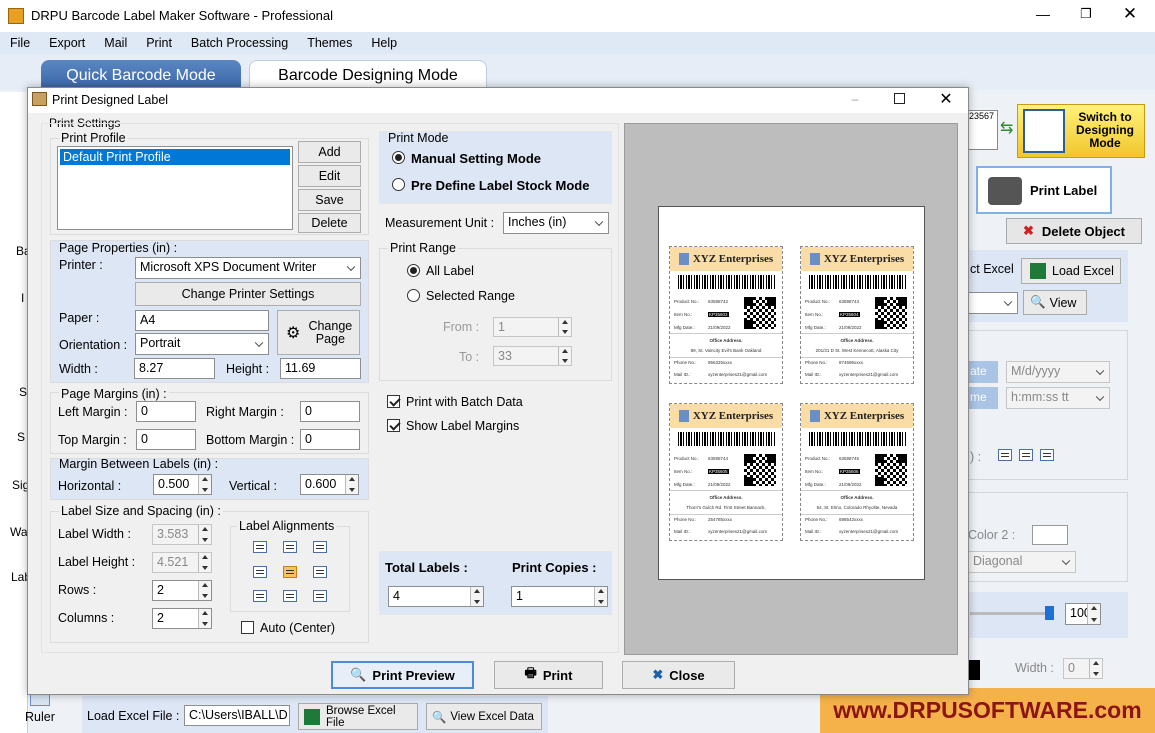  Describe the element at coordinates (1026, 455) in the screenshot. I see `align-center-icon` at that location.